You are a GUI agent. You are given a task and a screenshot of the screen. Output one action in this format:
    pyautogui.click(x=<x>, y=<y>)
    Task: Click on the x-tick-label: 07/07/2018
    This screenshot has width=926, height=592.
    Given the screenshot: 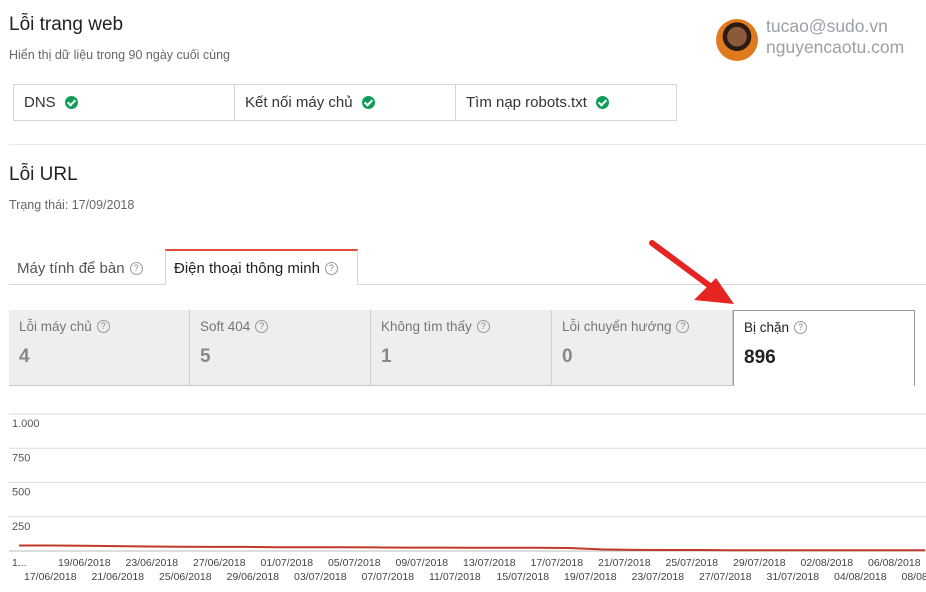 What is the action you would take?
    pyautogui.click(x=388, y=577)
    